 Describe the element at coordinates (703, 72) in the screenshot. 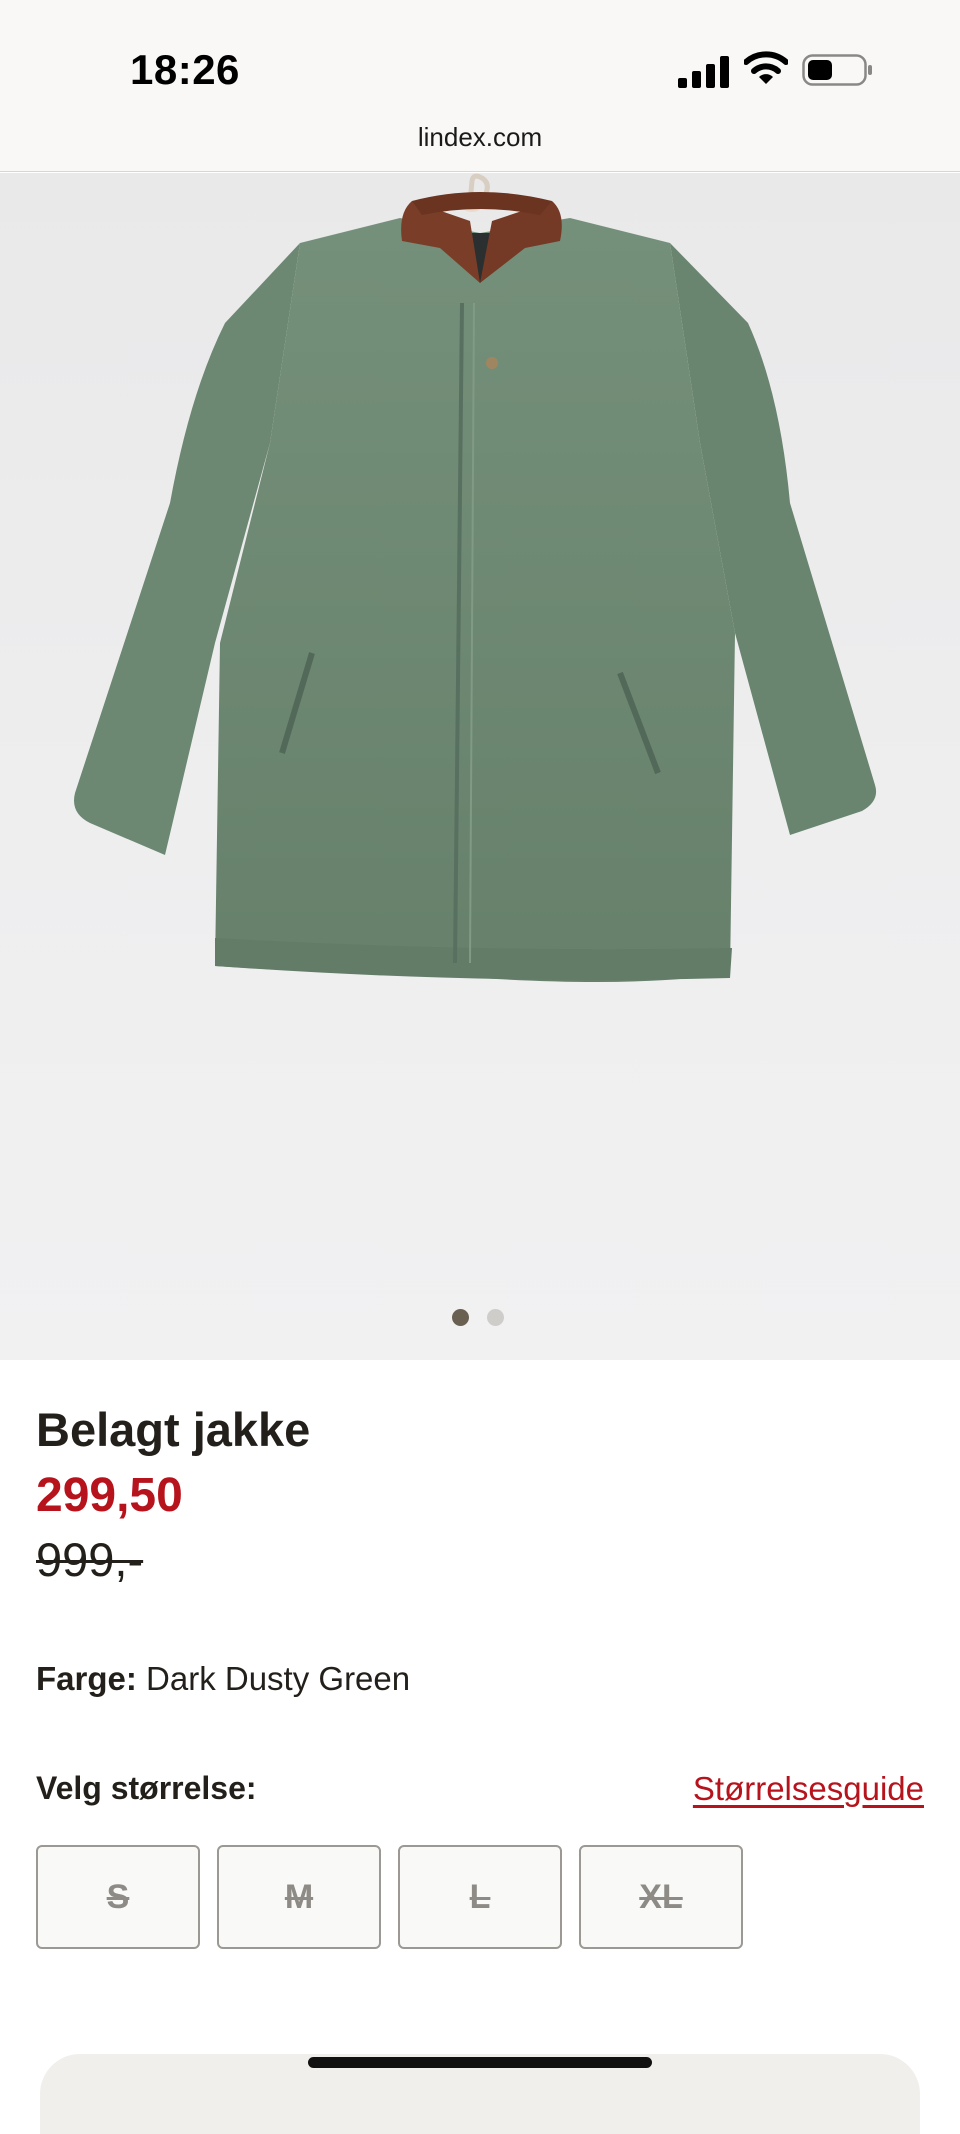

I see `cellular-signal-icon` at that location.